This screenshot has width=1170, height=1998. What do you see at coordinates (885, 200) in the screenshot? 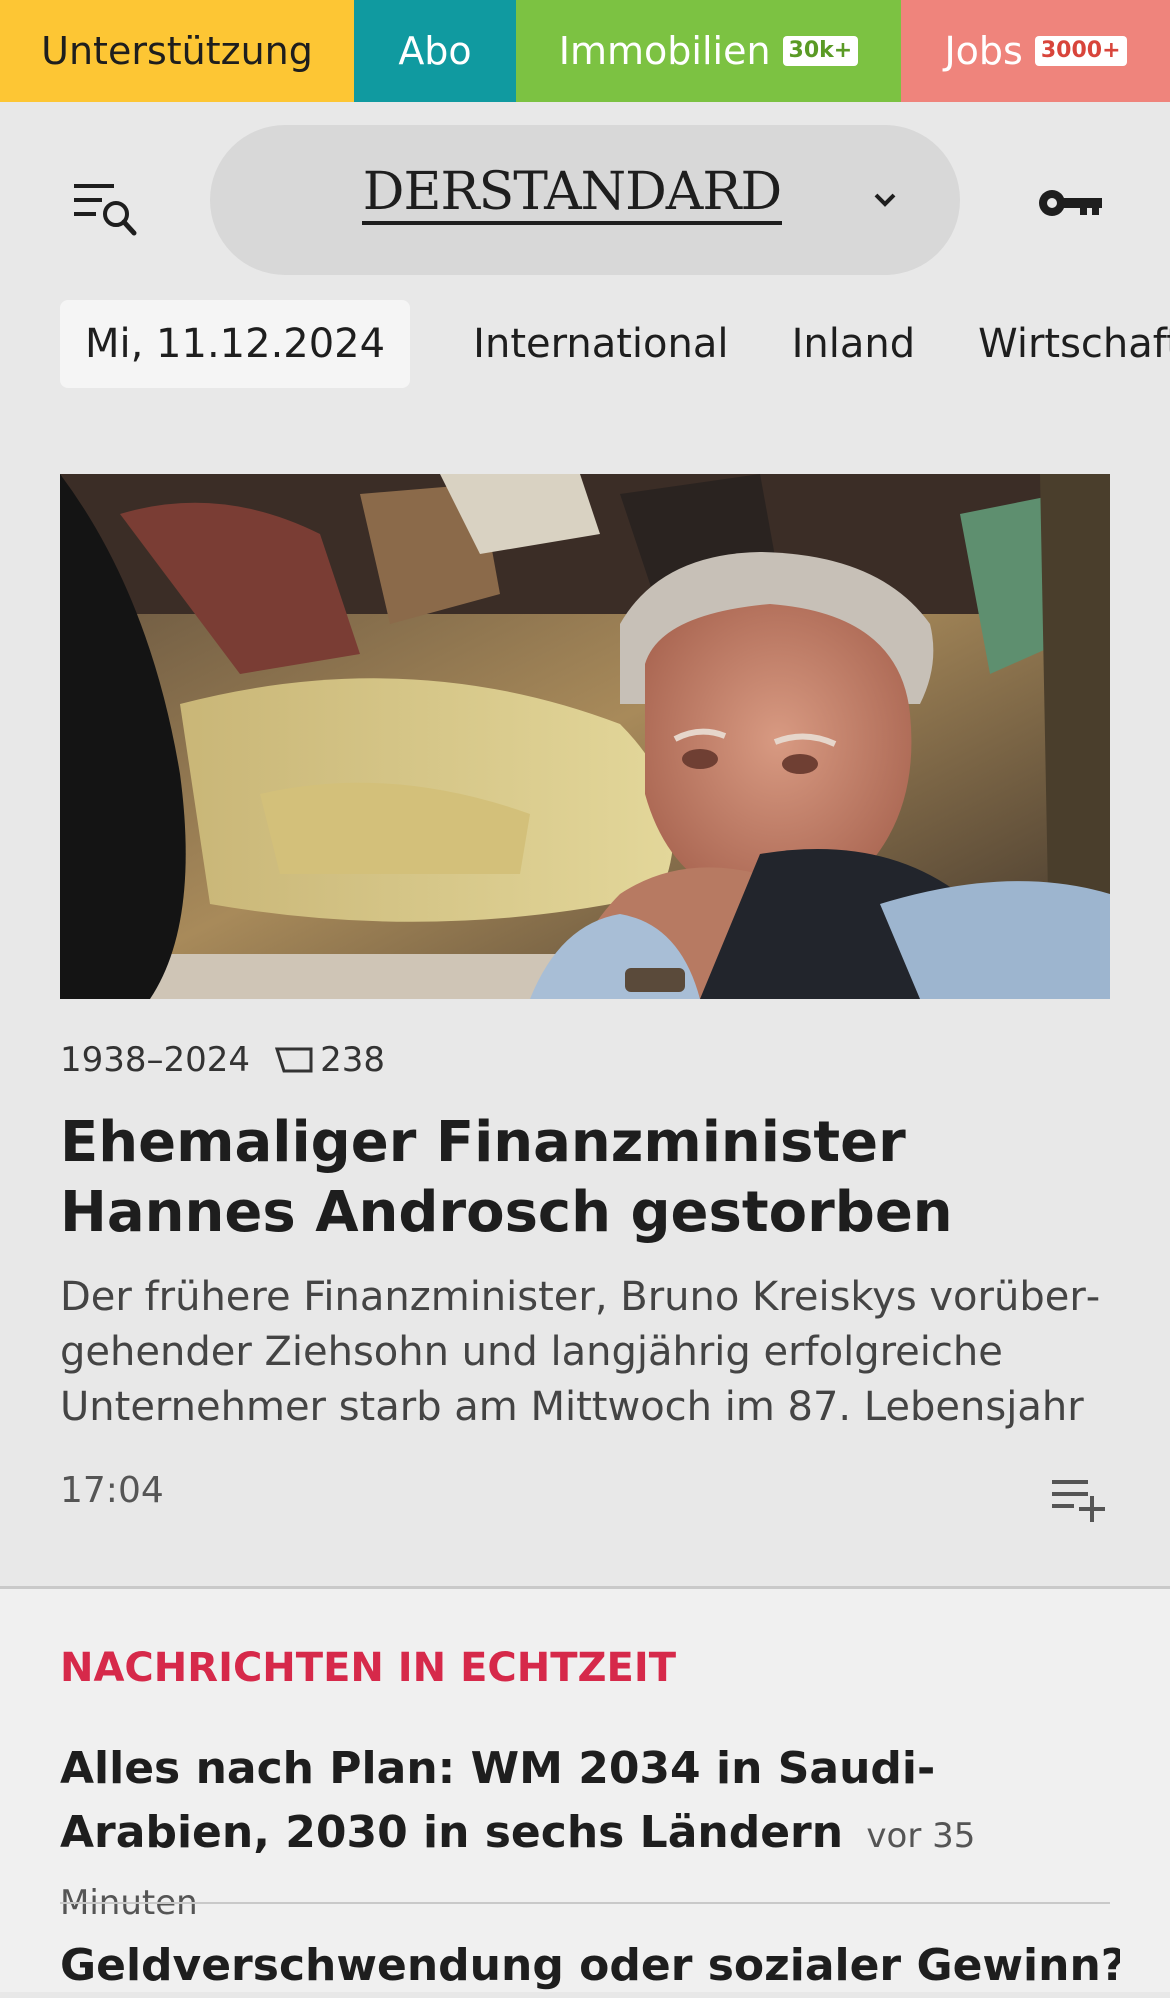
I see `chevron-down-icon` at bounding box center [885, 200].